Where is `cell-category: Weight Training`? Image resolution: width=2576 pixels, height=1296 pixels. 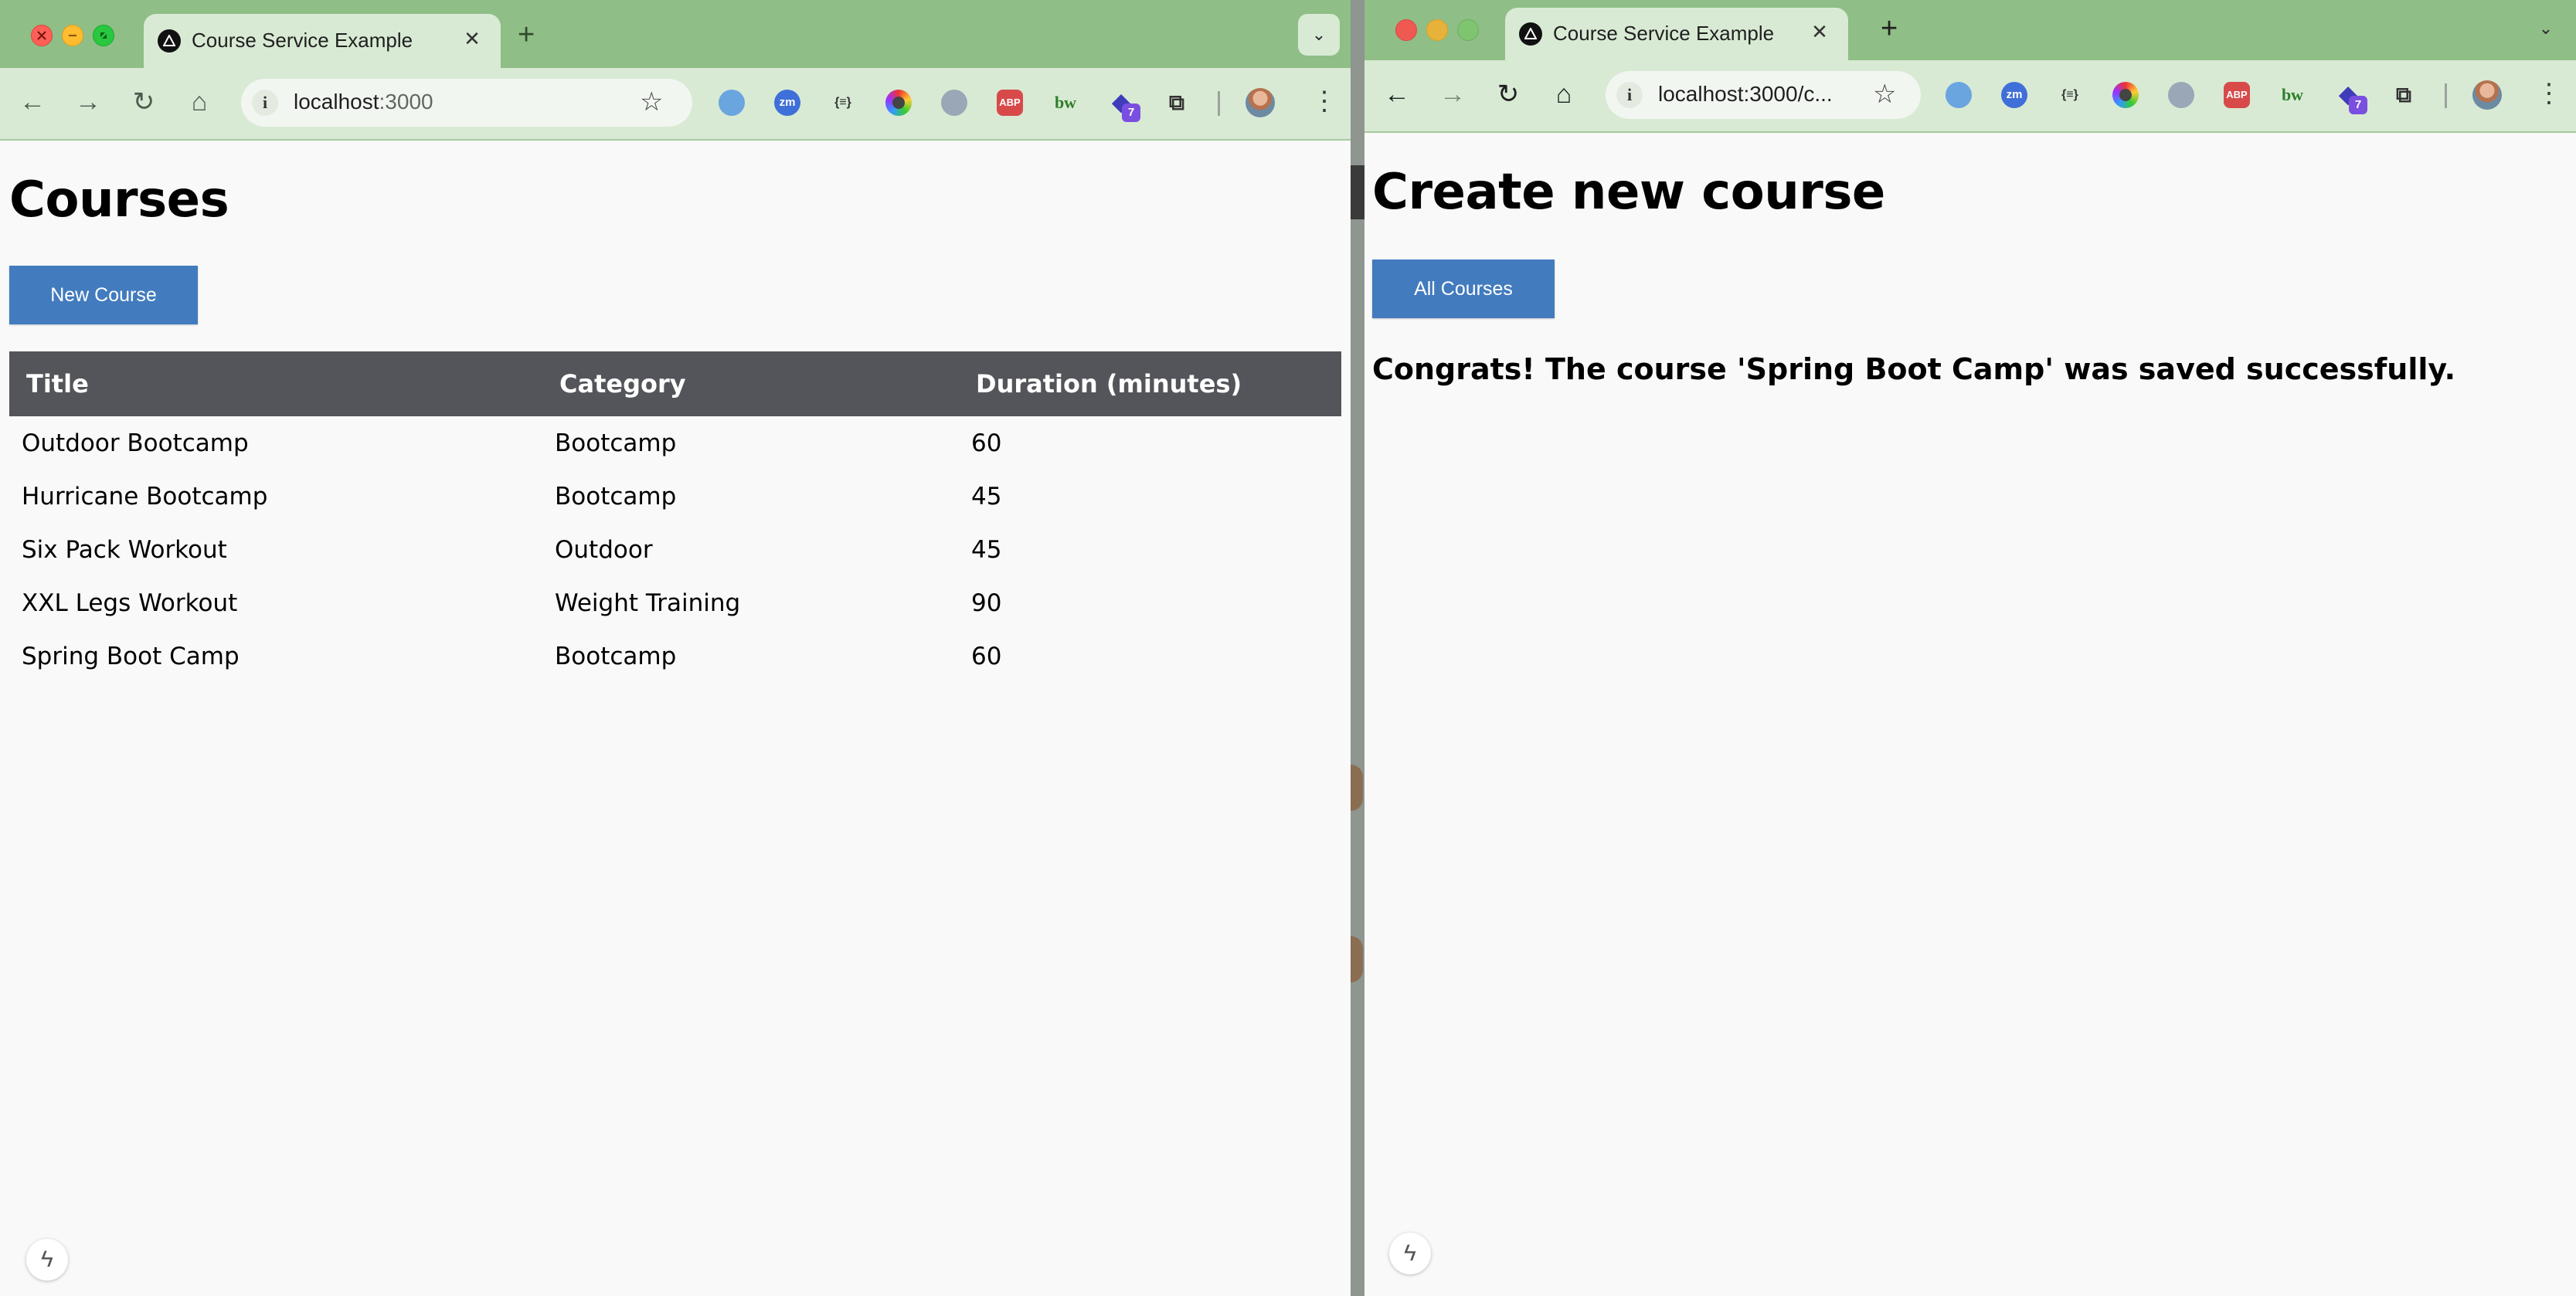
cell-category: Weight Training is located at coordinates (648, 603).